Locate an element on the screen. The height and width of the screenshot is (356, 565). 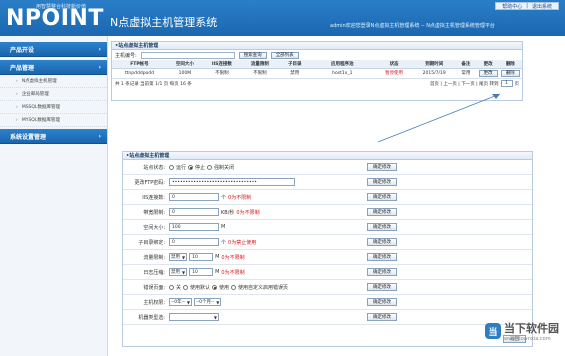
ftp-account-cell: ttnpdddpodd is located at coordinates (139, 73).